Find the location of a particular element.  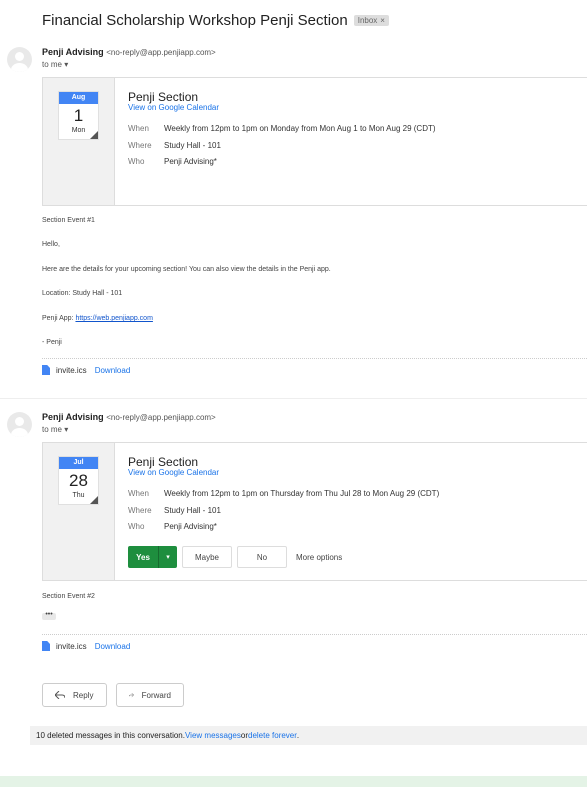

calendar-month: Jul is located at coordinates (78, 463).